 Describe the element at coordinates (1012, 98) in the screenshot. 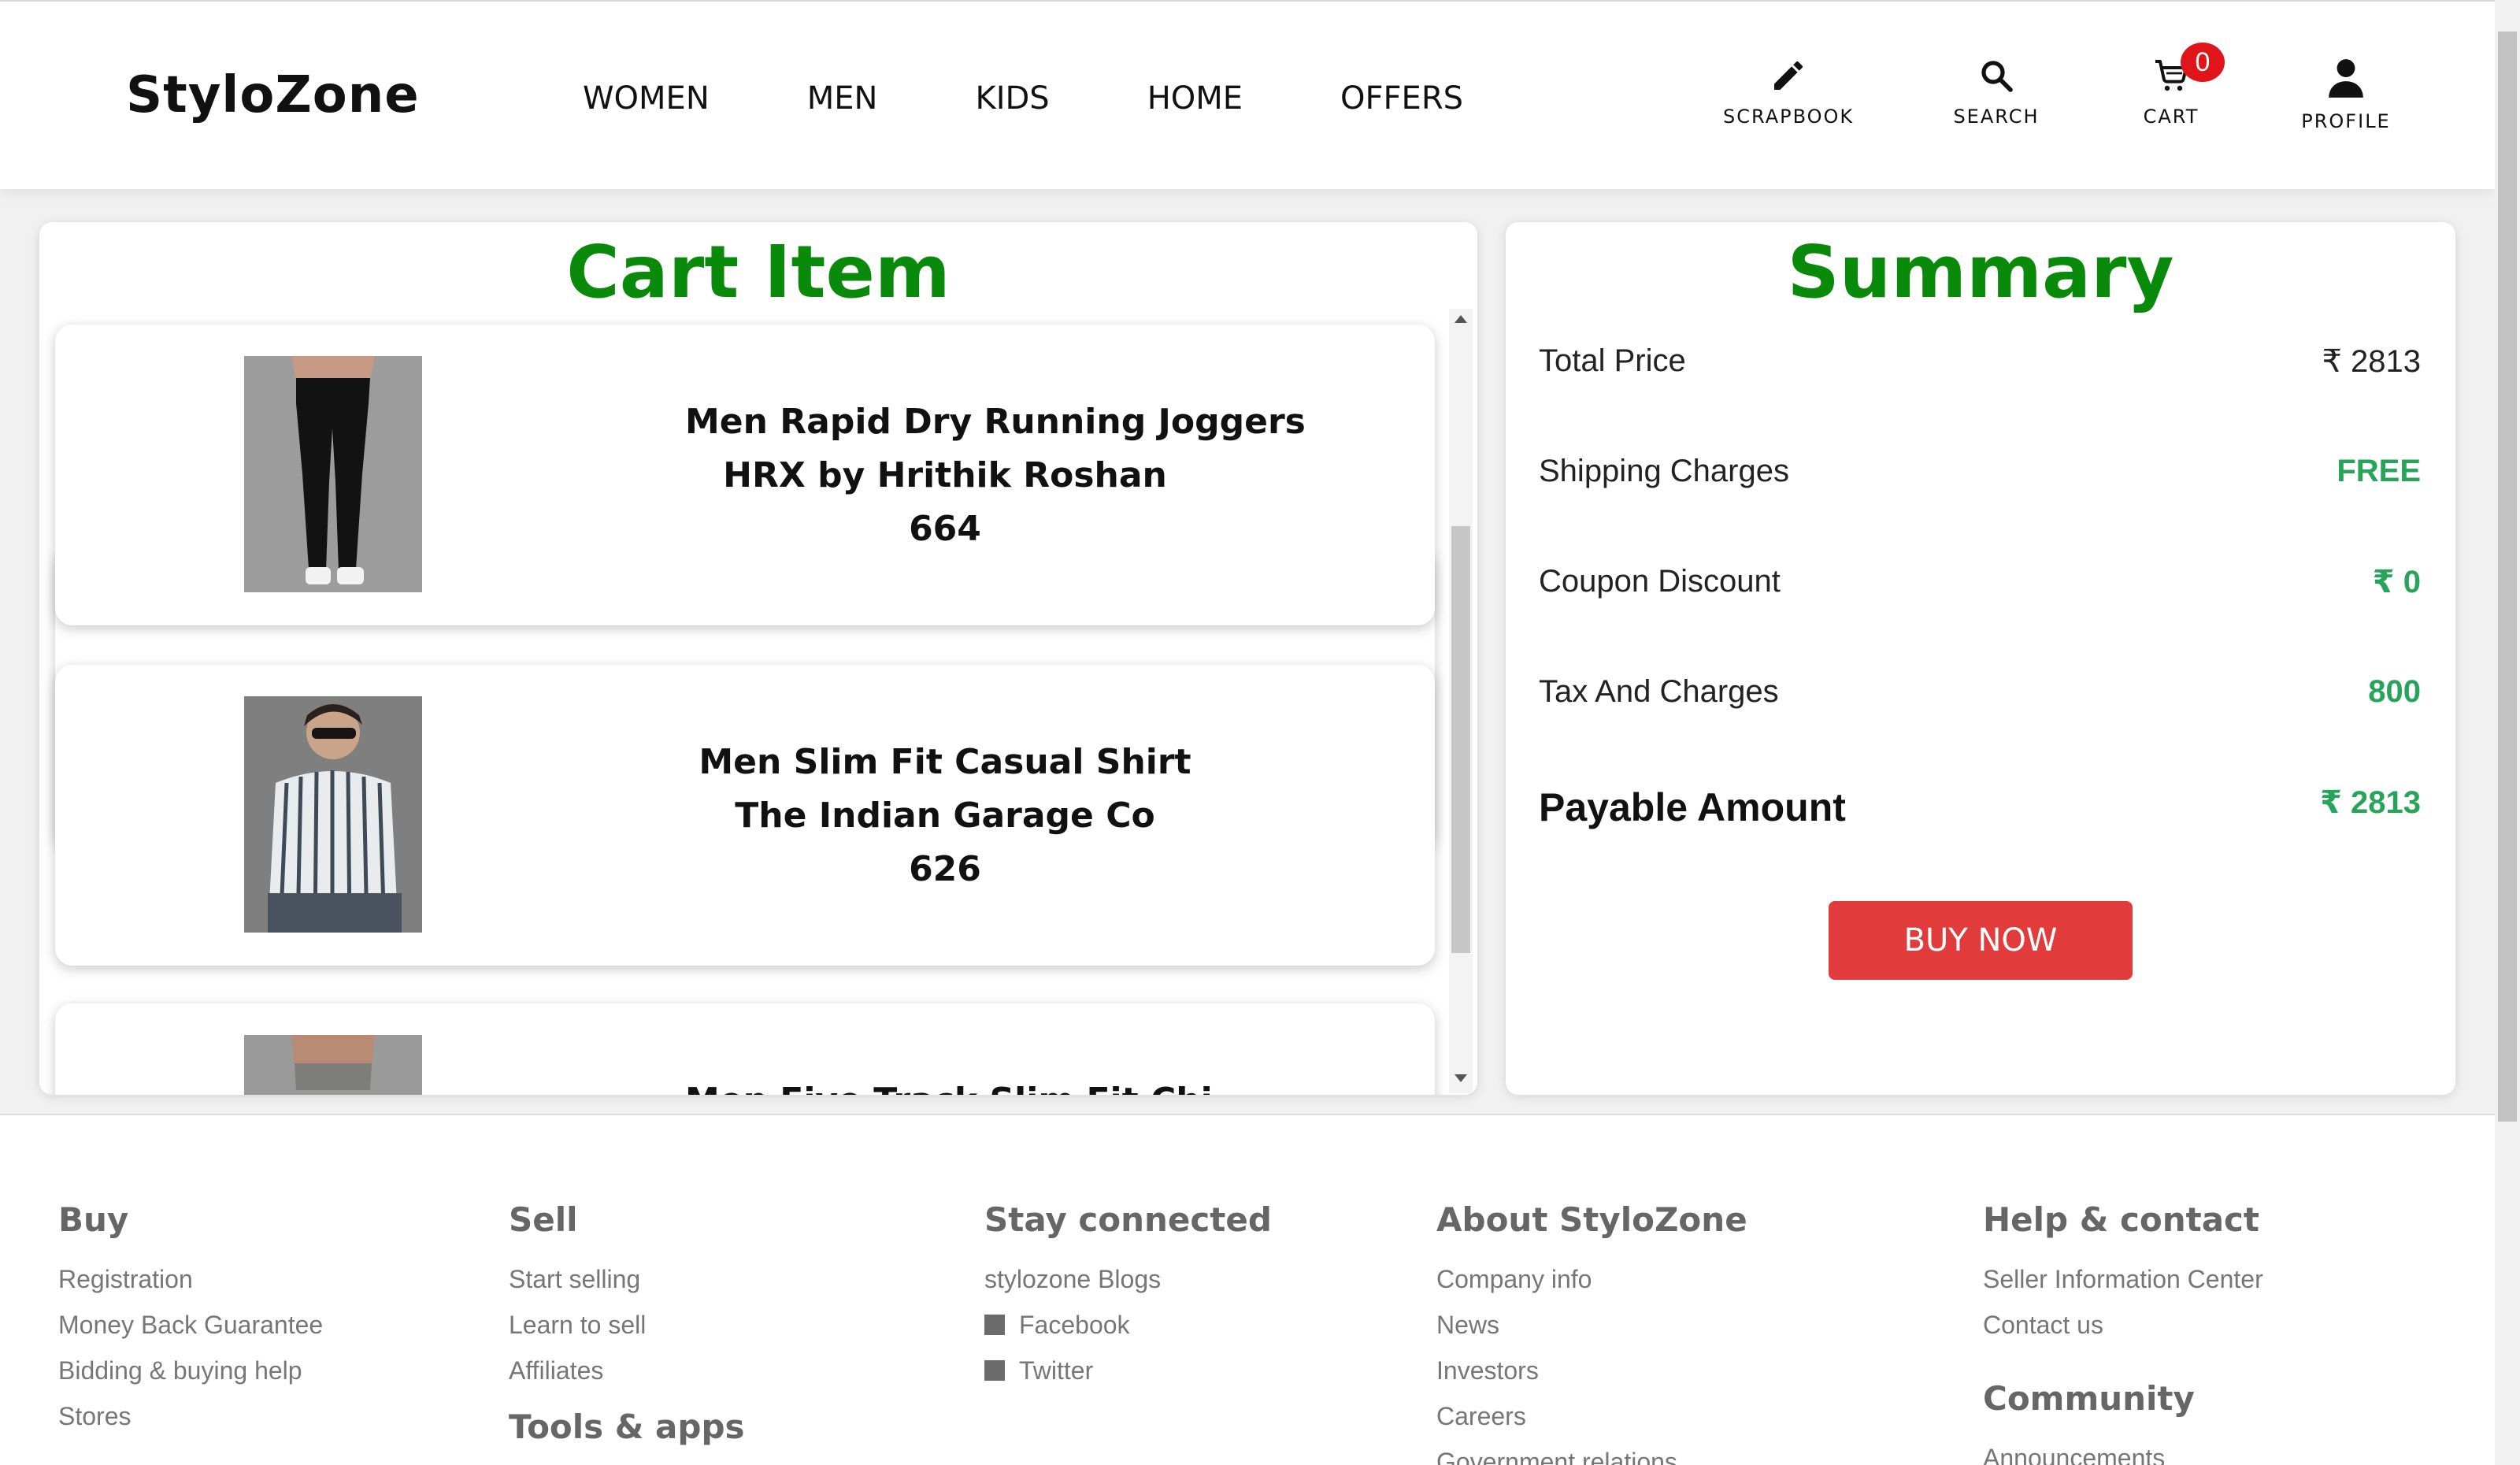

I see `nav-kids: KIDS` at that location.